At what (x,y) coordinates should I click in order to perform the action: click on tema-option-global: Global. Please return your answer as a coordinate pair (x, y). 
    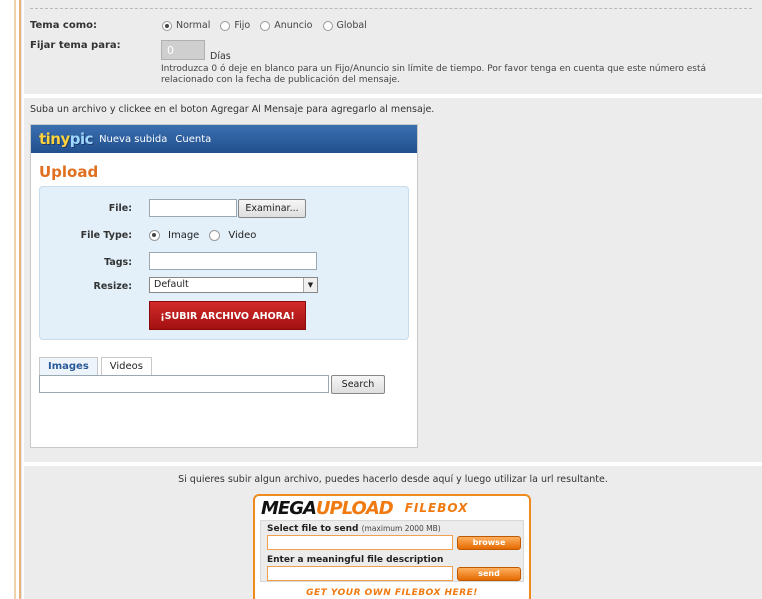
    Looking at the image, I should click on (344, 25).